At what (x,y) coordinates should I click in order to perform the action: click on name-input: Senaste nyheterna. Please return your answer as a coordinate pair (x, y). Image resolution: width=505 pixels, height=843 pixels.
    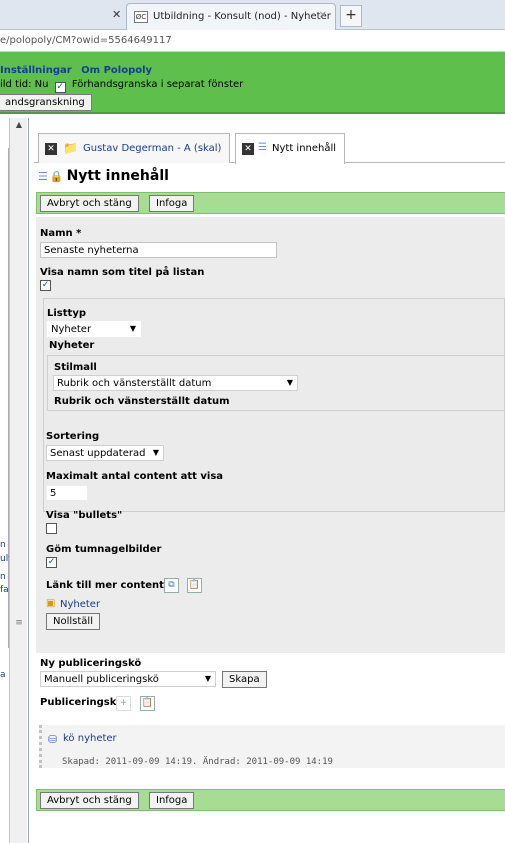
    Looking at the image, I should click on (158, 250).